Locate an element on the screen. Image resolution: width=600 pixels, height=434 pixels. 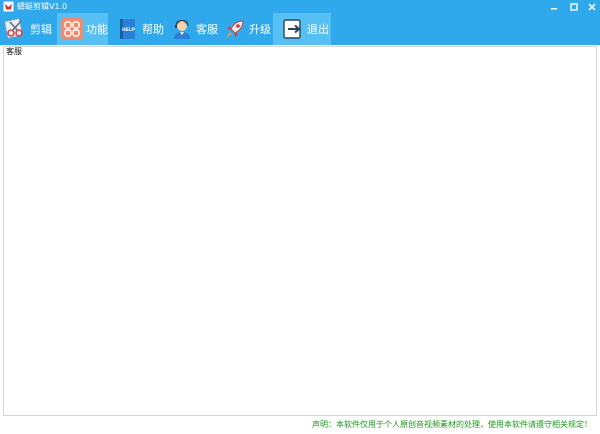
close-icon is located at coordinates (592, 6).